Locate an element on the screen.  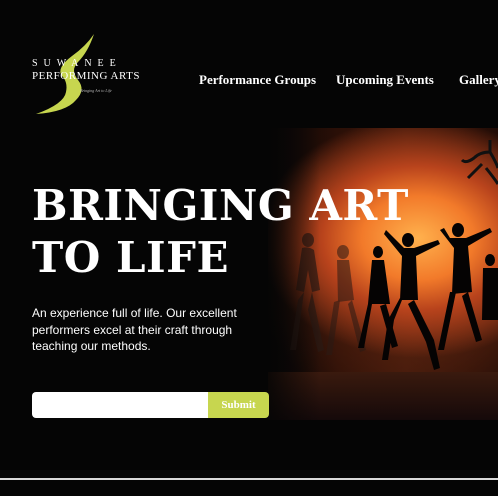
chandelier-decoration is located at coordinates (479, 162).